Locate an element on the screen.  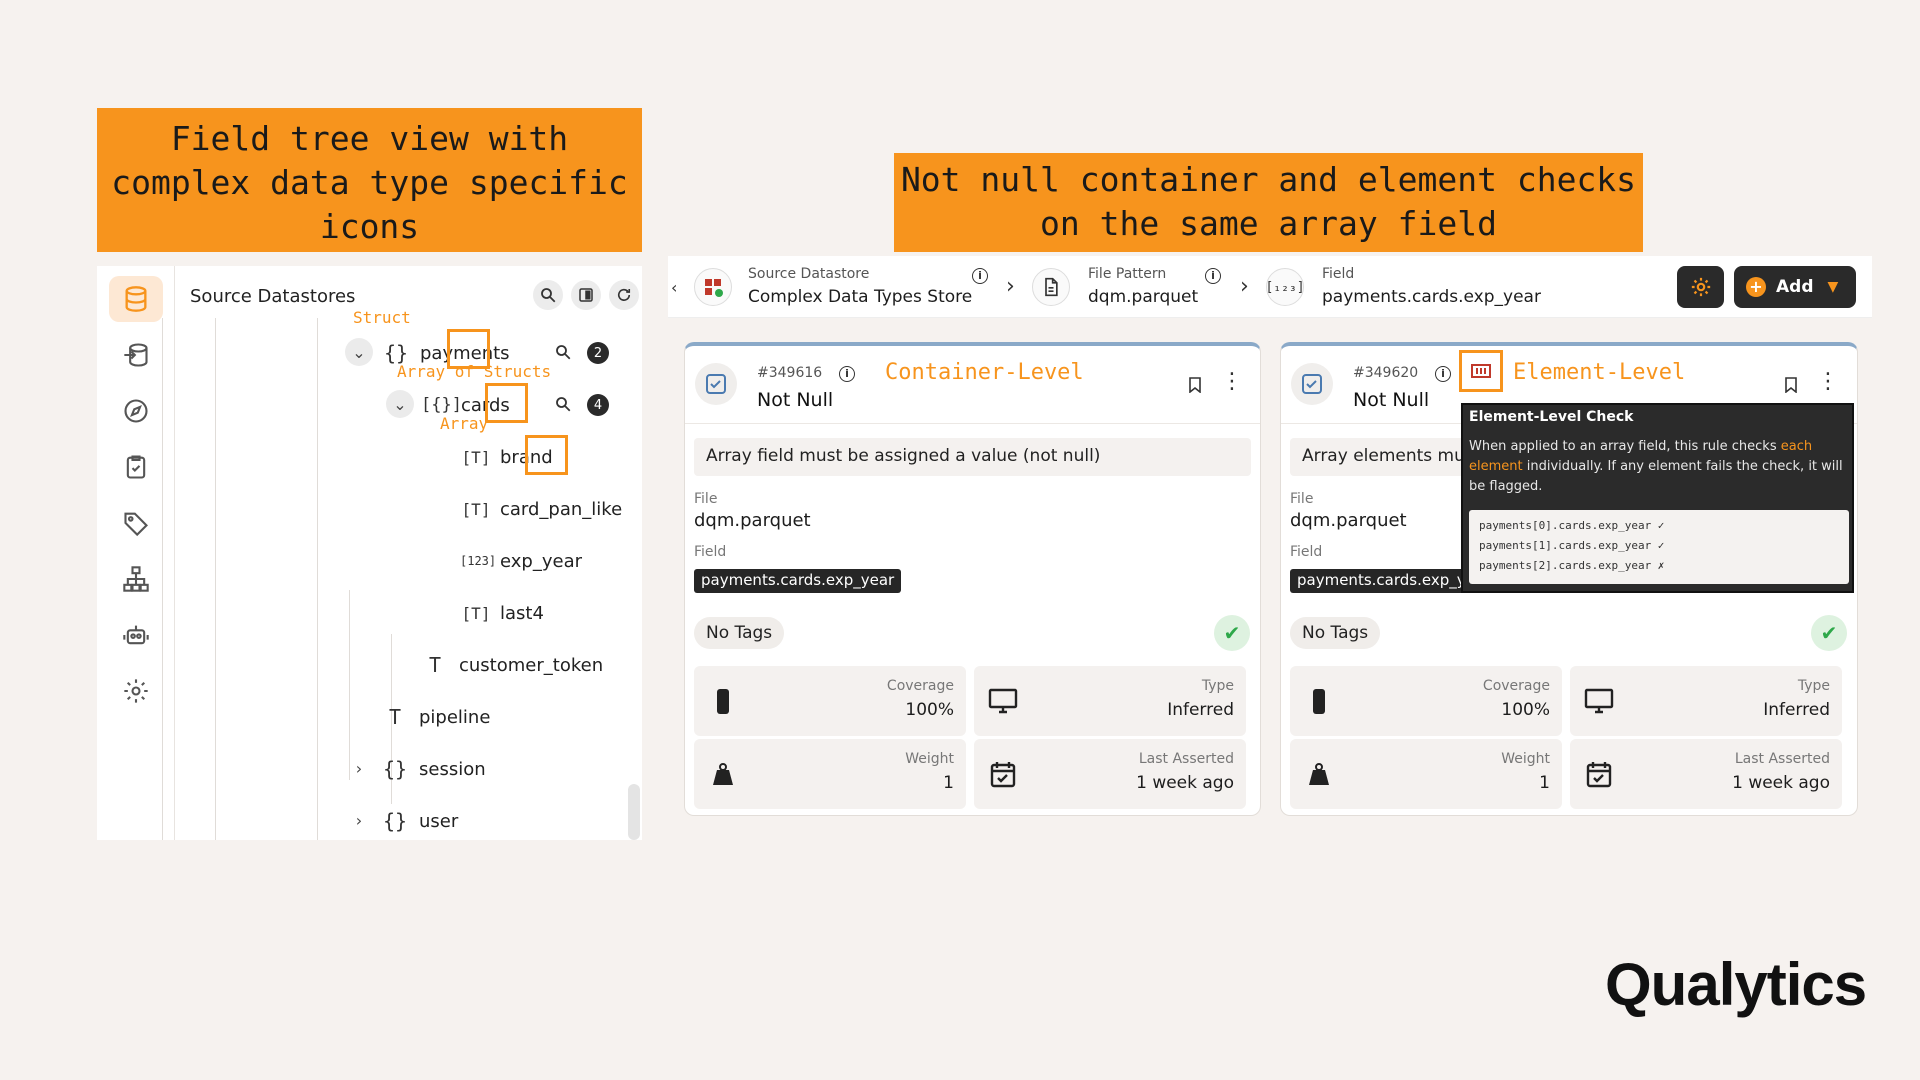
scrollbar is located at coordinates (634, 812).